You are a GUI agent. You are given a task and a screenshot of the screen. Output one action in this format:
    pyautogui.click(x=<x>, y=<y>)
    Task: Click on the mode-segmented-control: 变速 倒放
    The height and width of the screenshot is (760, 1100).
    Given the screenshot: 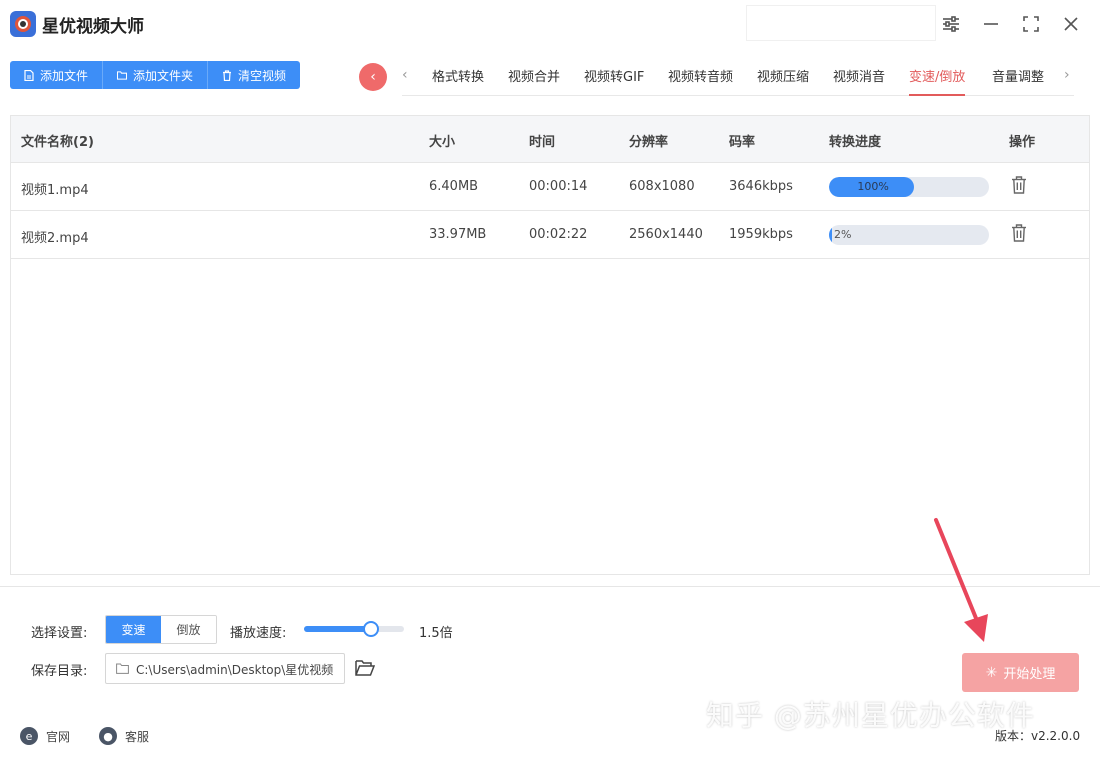 What is the action you would take?
    pyautogui.click(x=161, y=629)
    